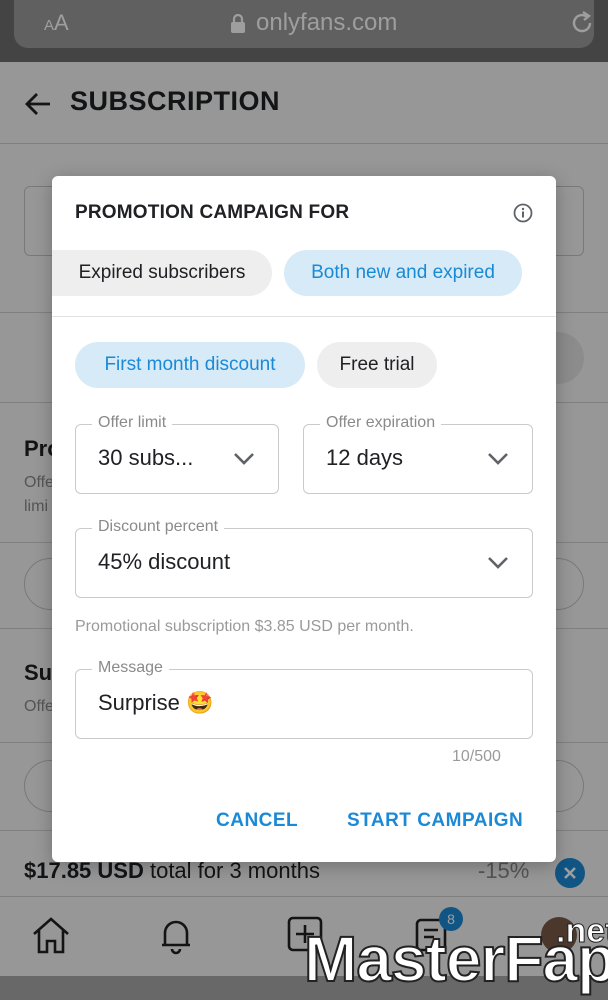  Describe the element at coordinates (365, 457) in the screenshot. I see `offer-expiration-value: 12 days` at that location.